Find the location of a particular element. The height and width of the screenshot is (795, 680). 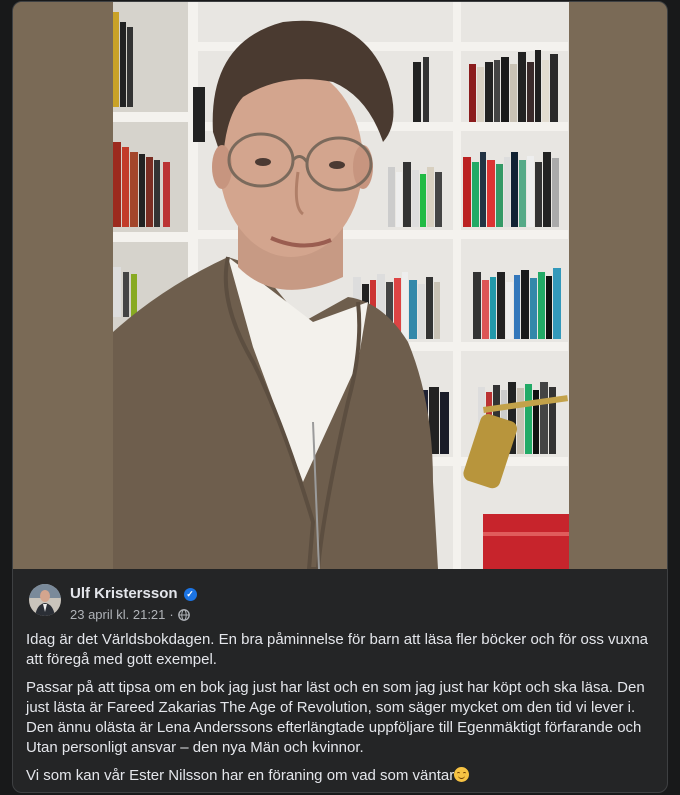

post-timestamp: 23 april kl. 21:21 is located at coordinates (117, 615).